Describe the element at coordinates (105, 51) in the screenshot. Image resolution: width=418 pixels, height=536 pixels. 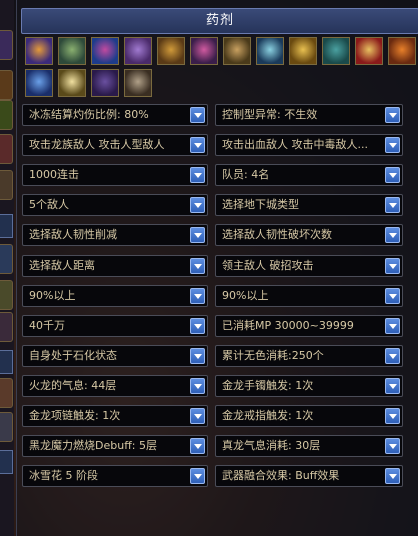
I see `blue-scroll-icon` at that location.